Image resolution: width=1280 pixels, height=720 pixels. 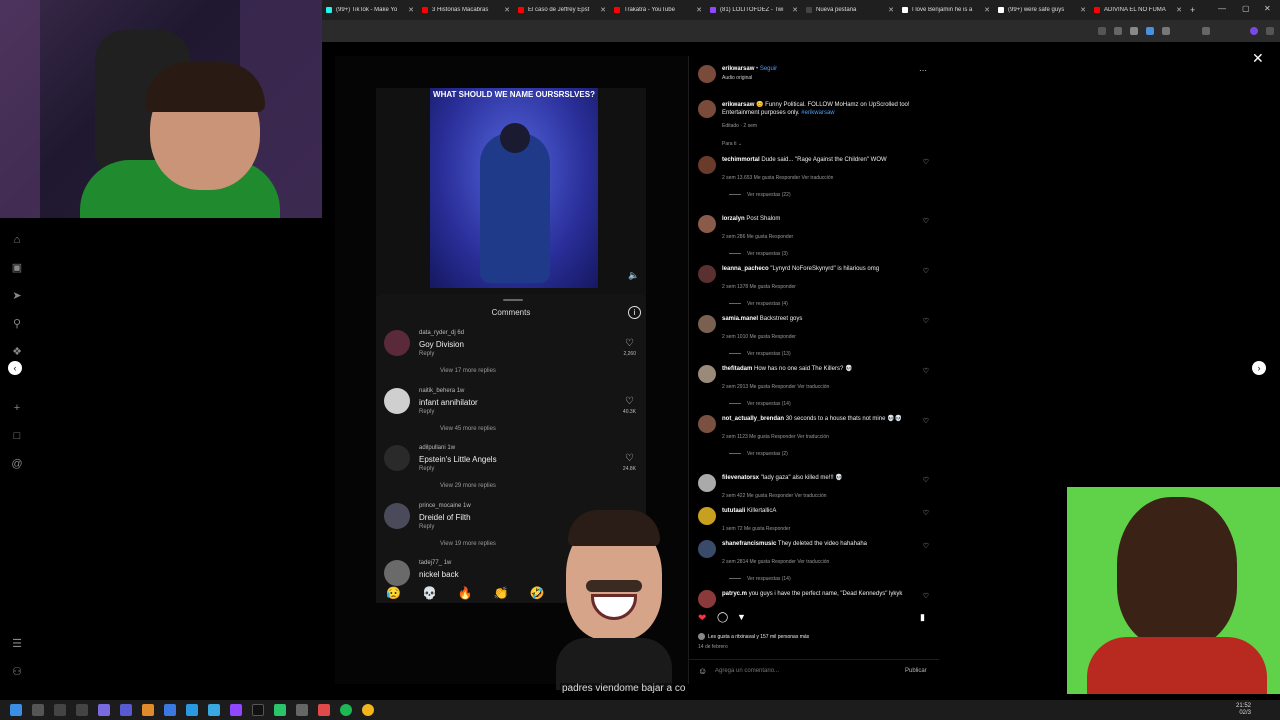 What do you see at coordinates (745, 269) in the screenshot?
I see `commenter-username: leanna_pacheco` at bounding box center [745, 269].